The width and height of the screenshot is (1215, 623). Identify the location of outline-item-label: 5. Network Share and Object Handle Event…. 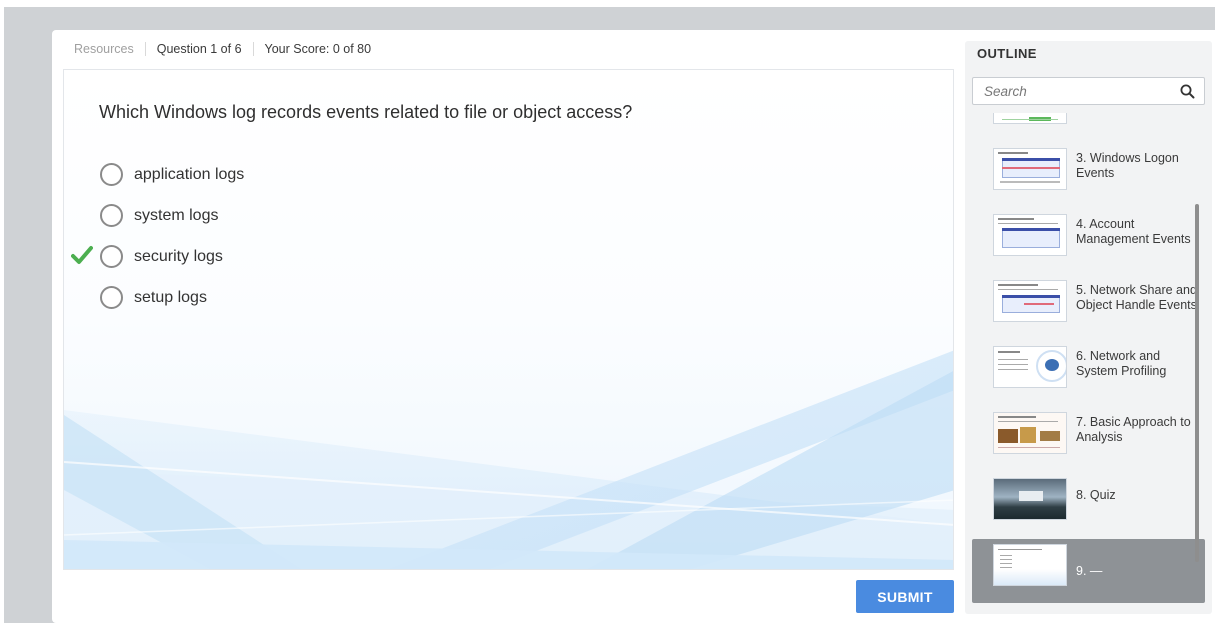
(1136, 297).